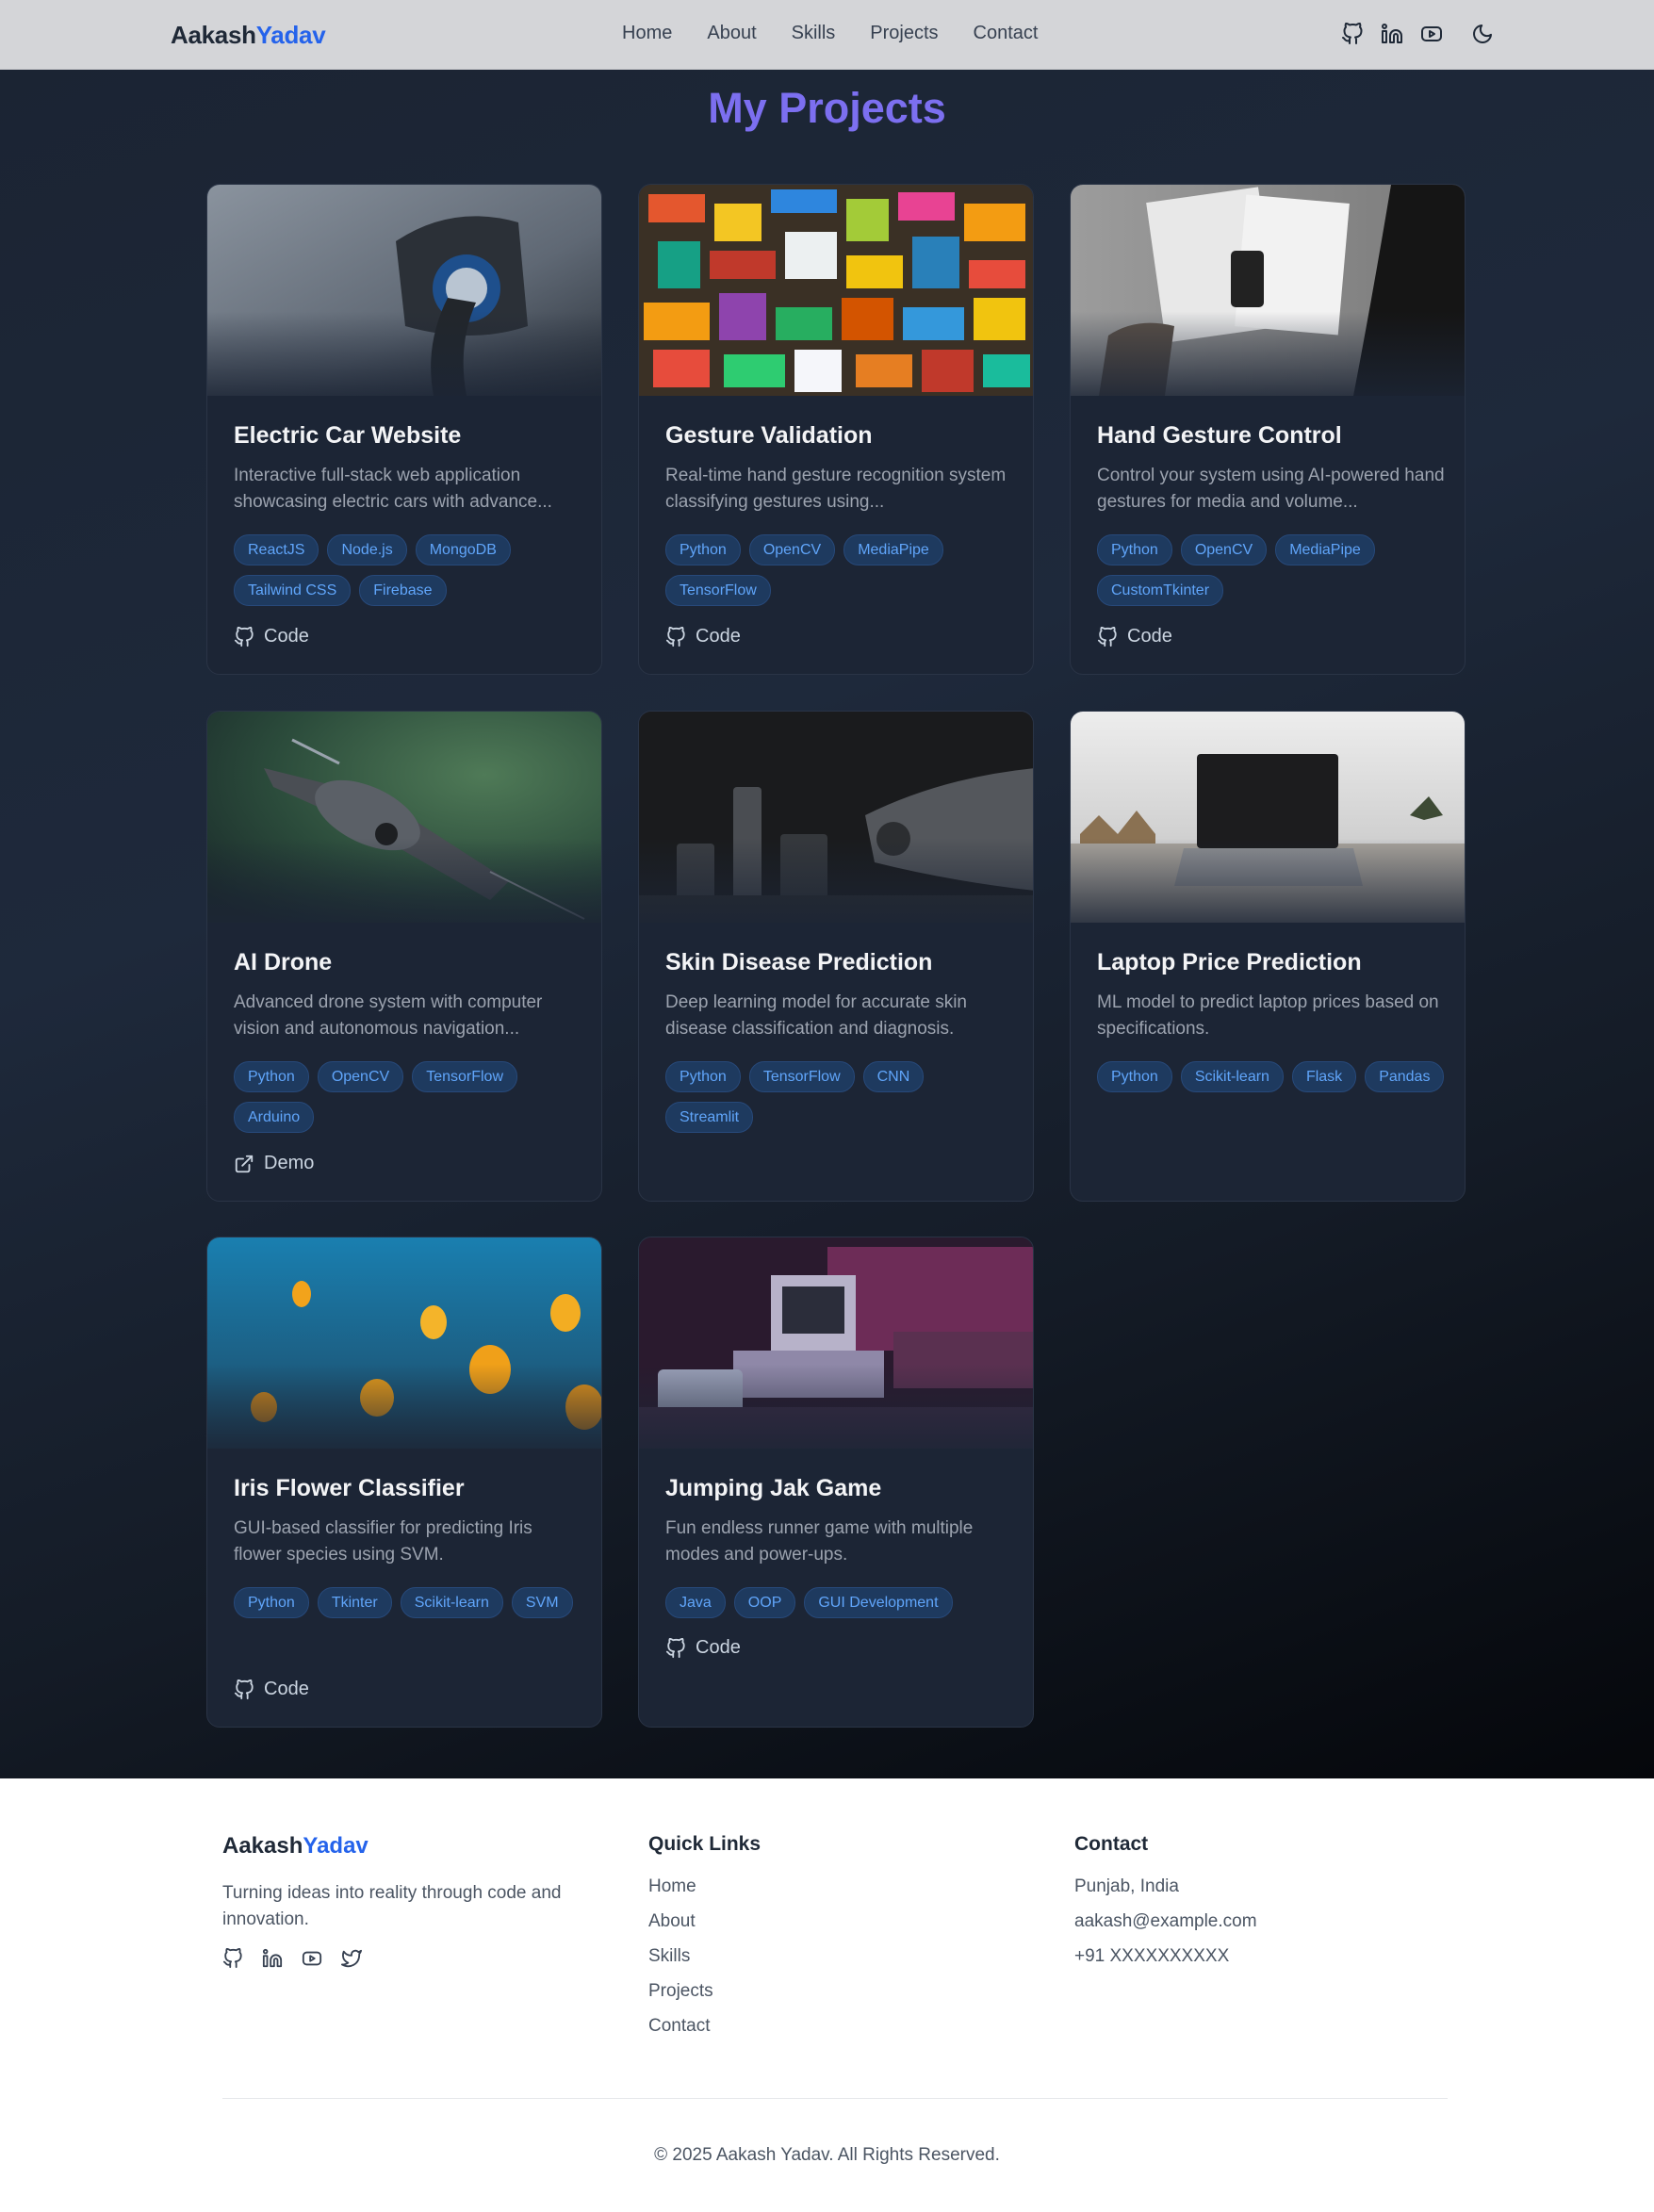 The width and height of the screenshot is (1654, 2212). I want to click on nav-link-about: About, so click(732, 33).